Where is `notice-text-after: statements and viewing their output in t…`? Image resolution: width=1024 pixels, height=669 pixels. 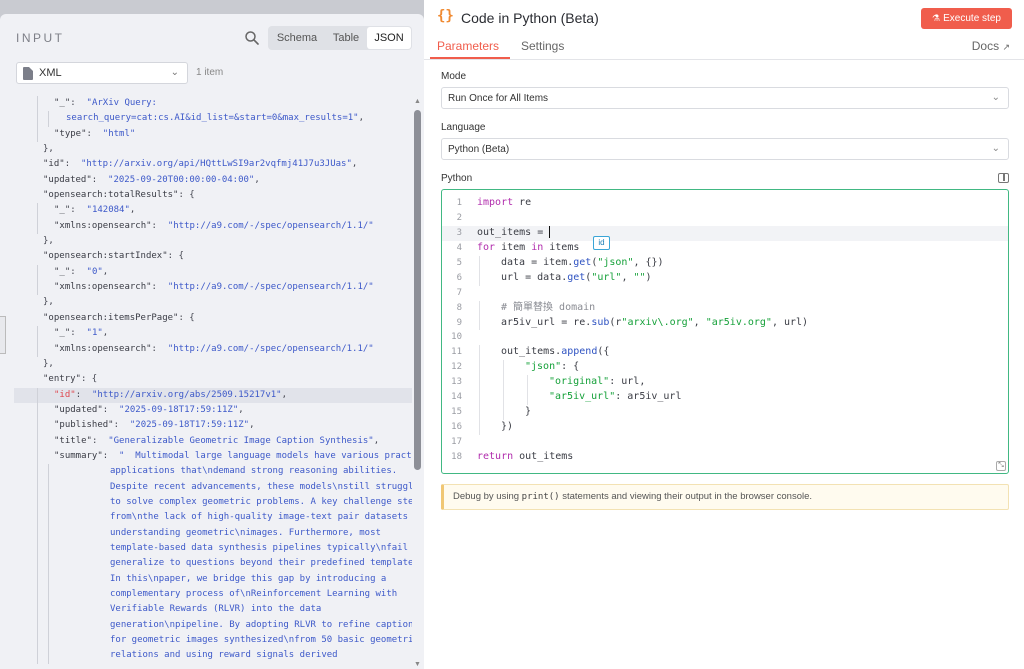 notice-text-after: statements and viewing their output in t… is located at coordinates (686, 496).